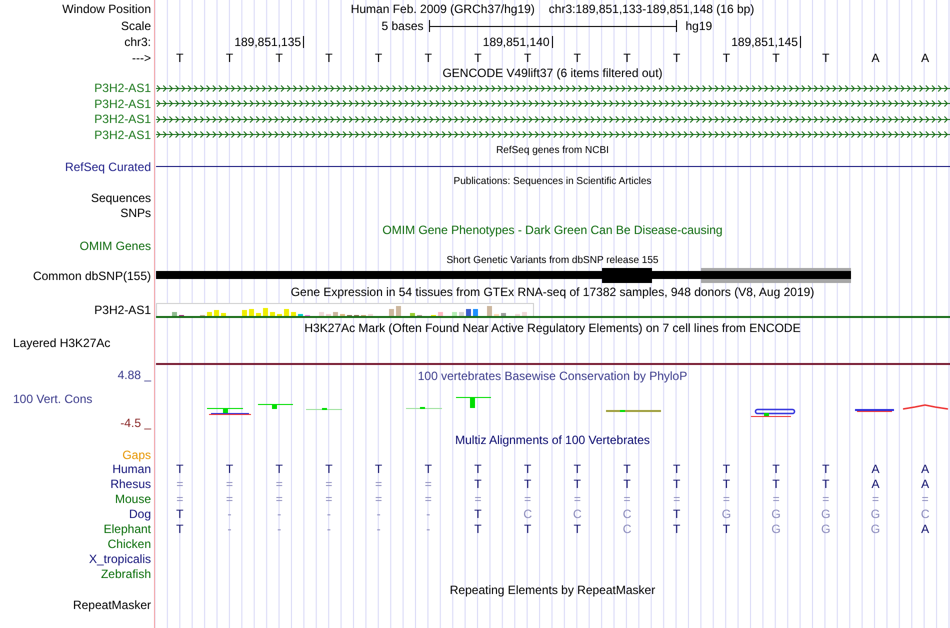 The height and width of the screenshot is (628, 950). I want to click on track-label: SNPs, so click(135, 213).